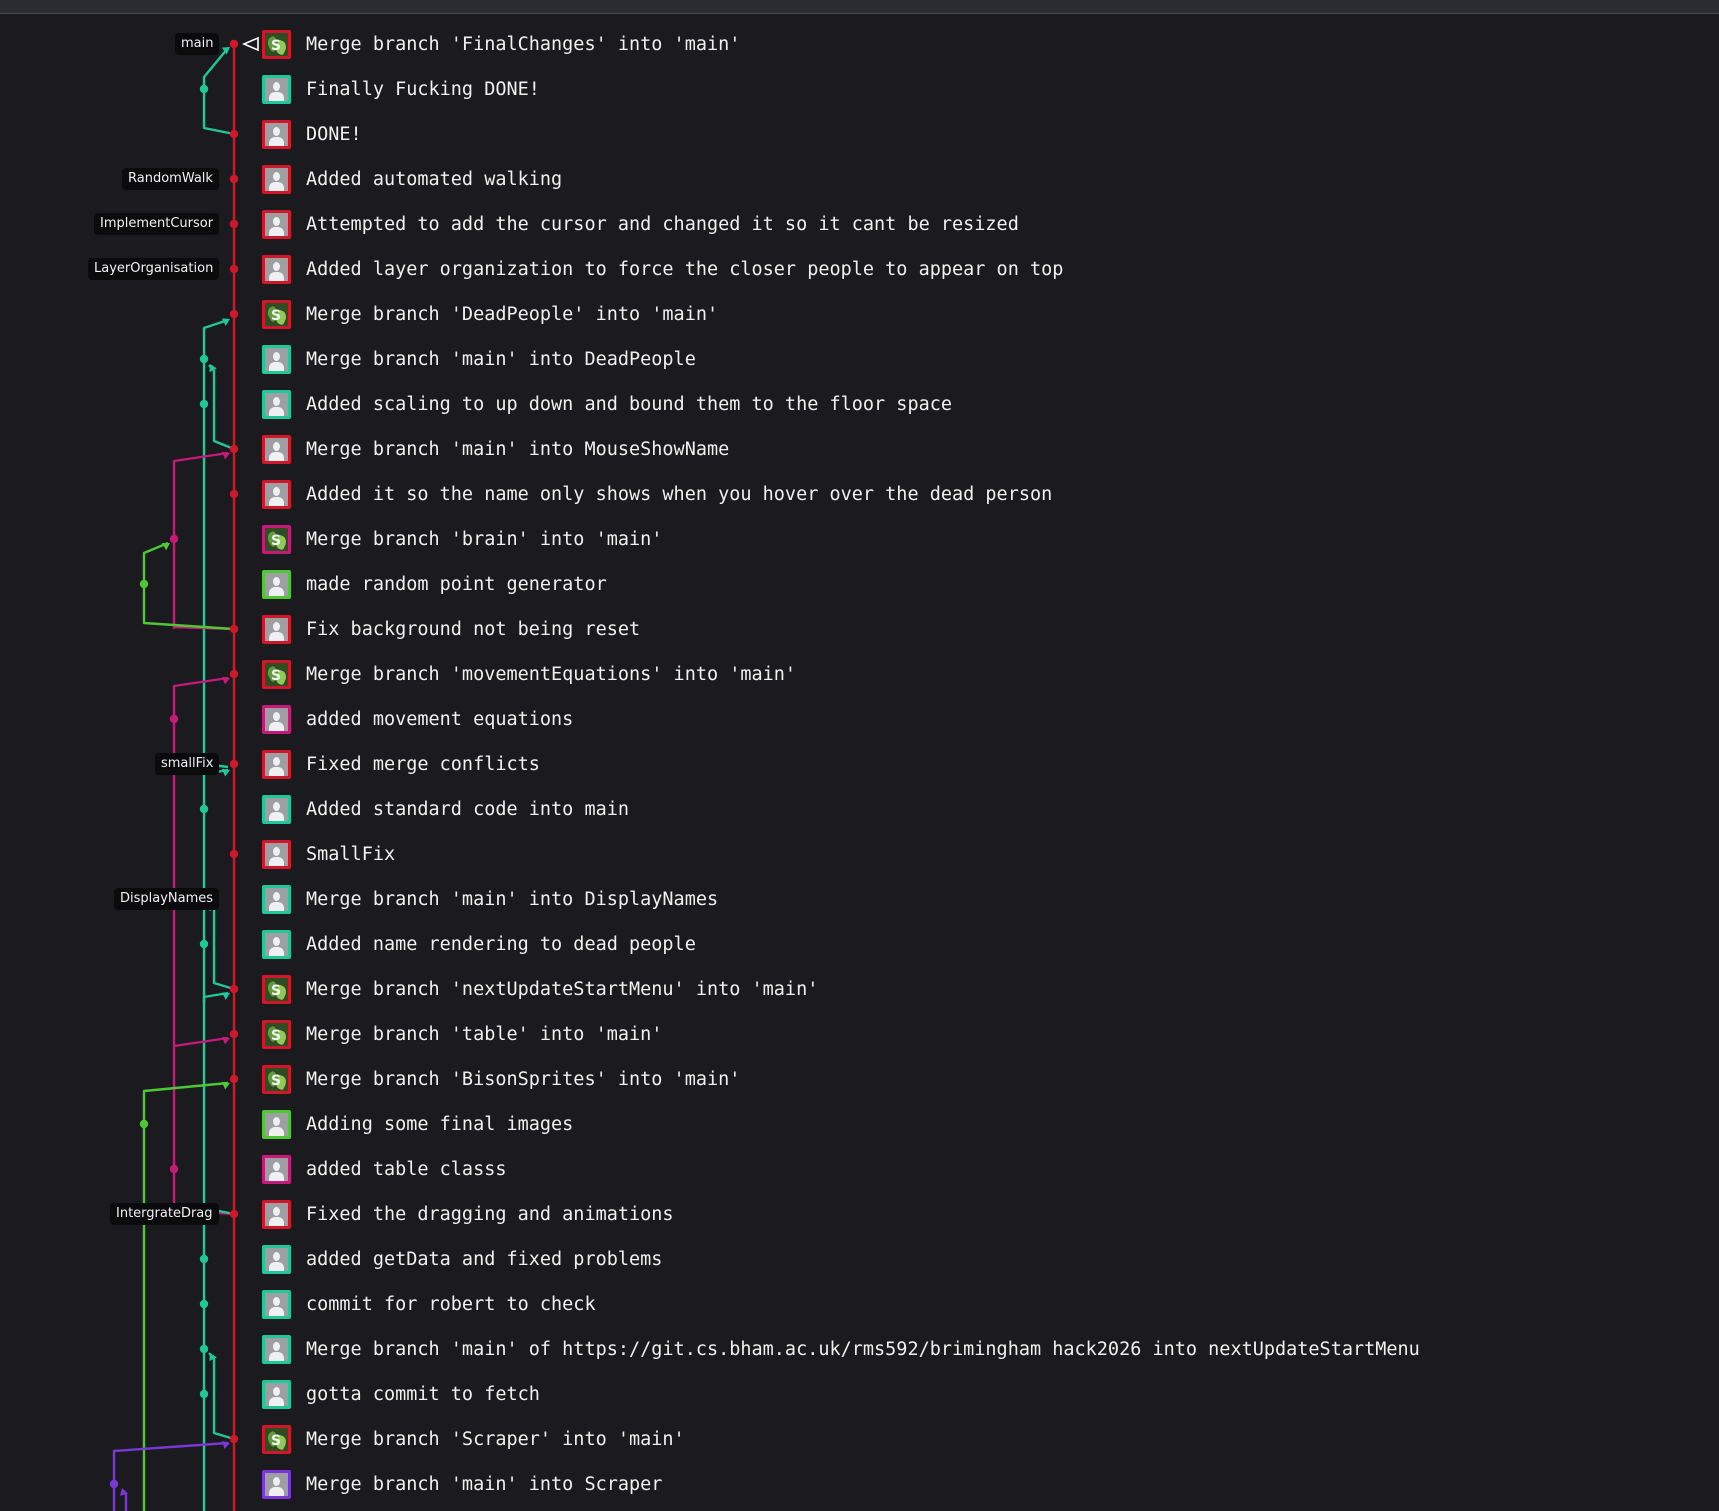 This screenshot has height=1511, width=1719. What do you see at coordinates (501, 944) in the screenshot?
I see `commit-message: Added name rendering to dead people` at bounding box center [501, 944].